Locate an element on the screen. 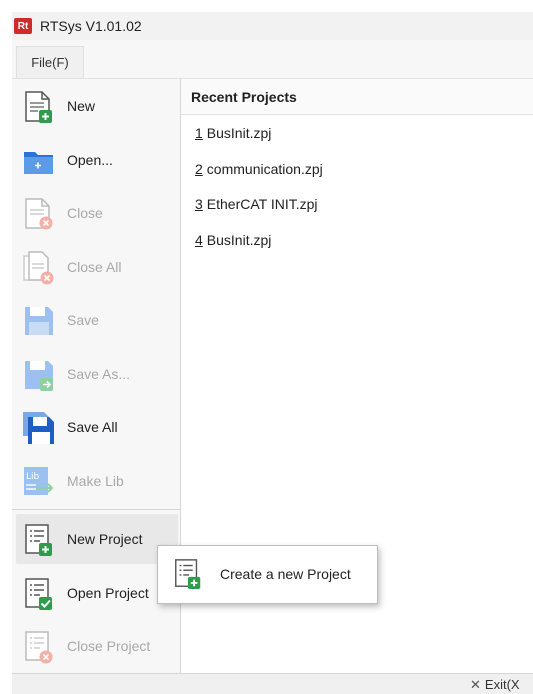  recent-project-item: 2 communication.zpj is located at coordinates (259, 169).